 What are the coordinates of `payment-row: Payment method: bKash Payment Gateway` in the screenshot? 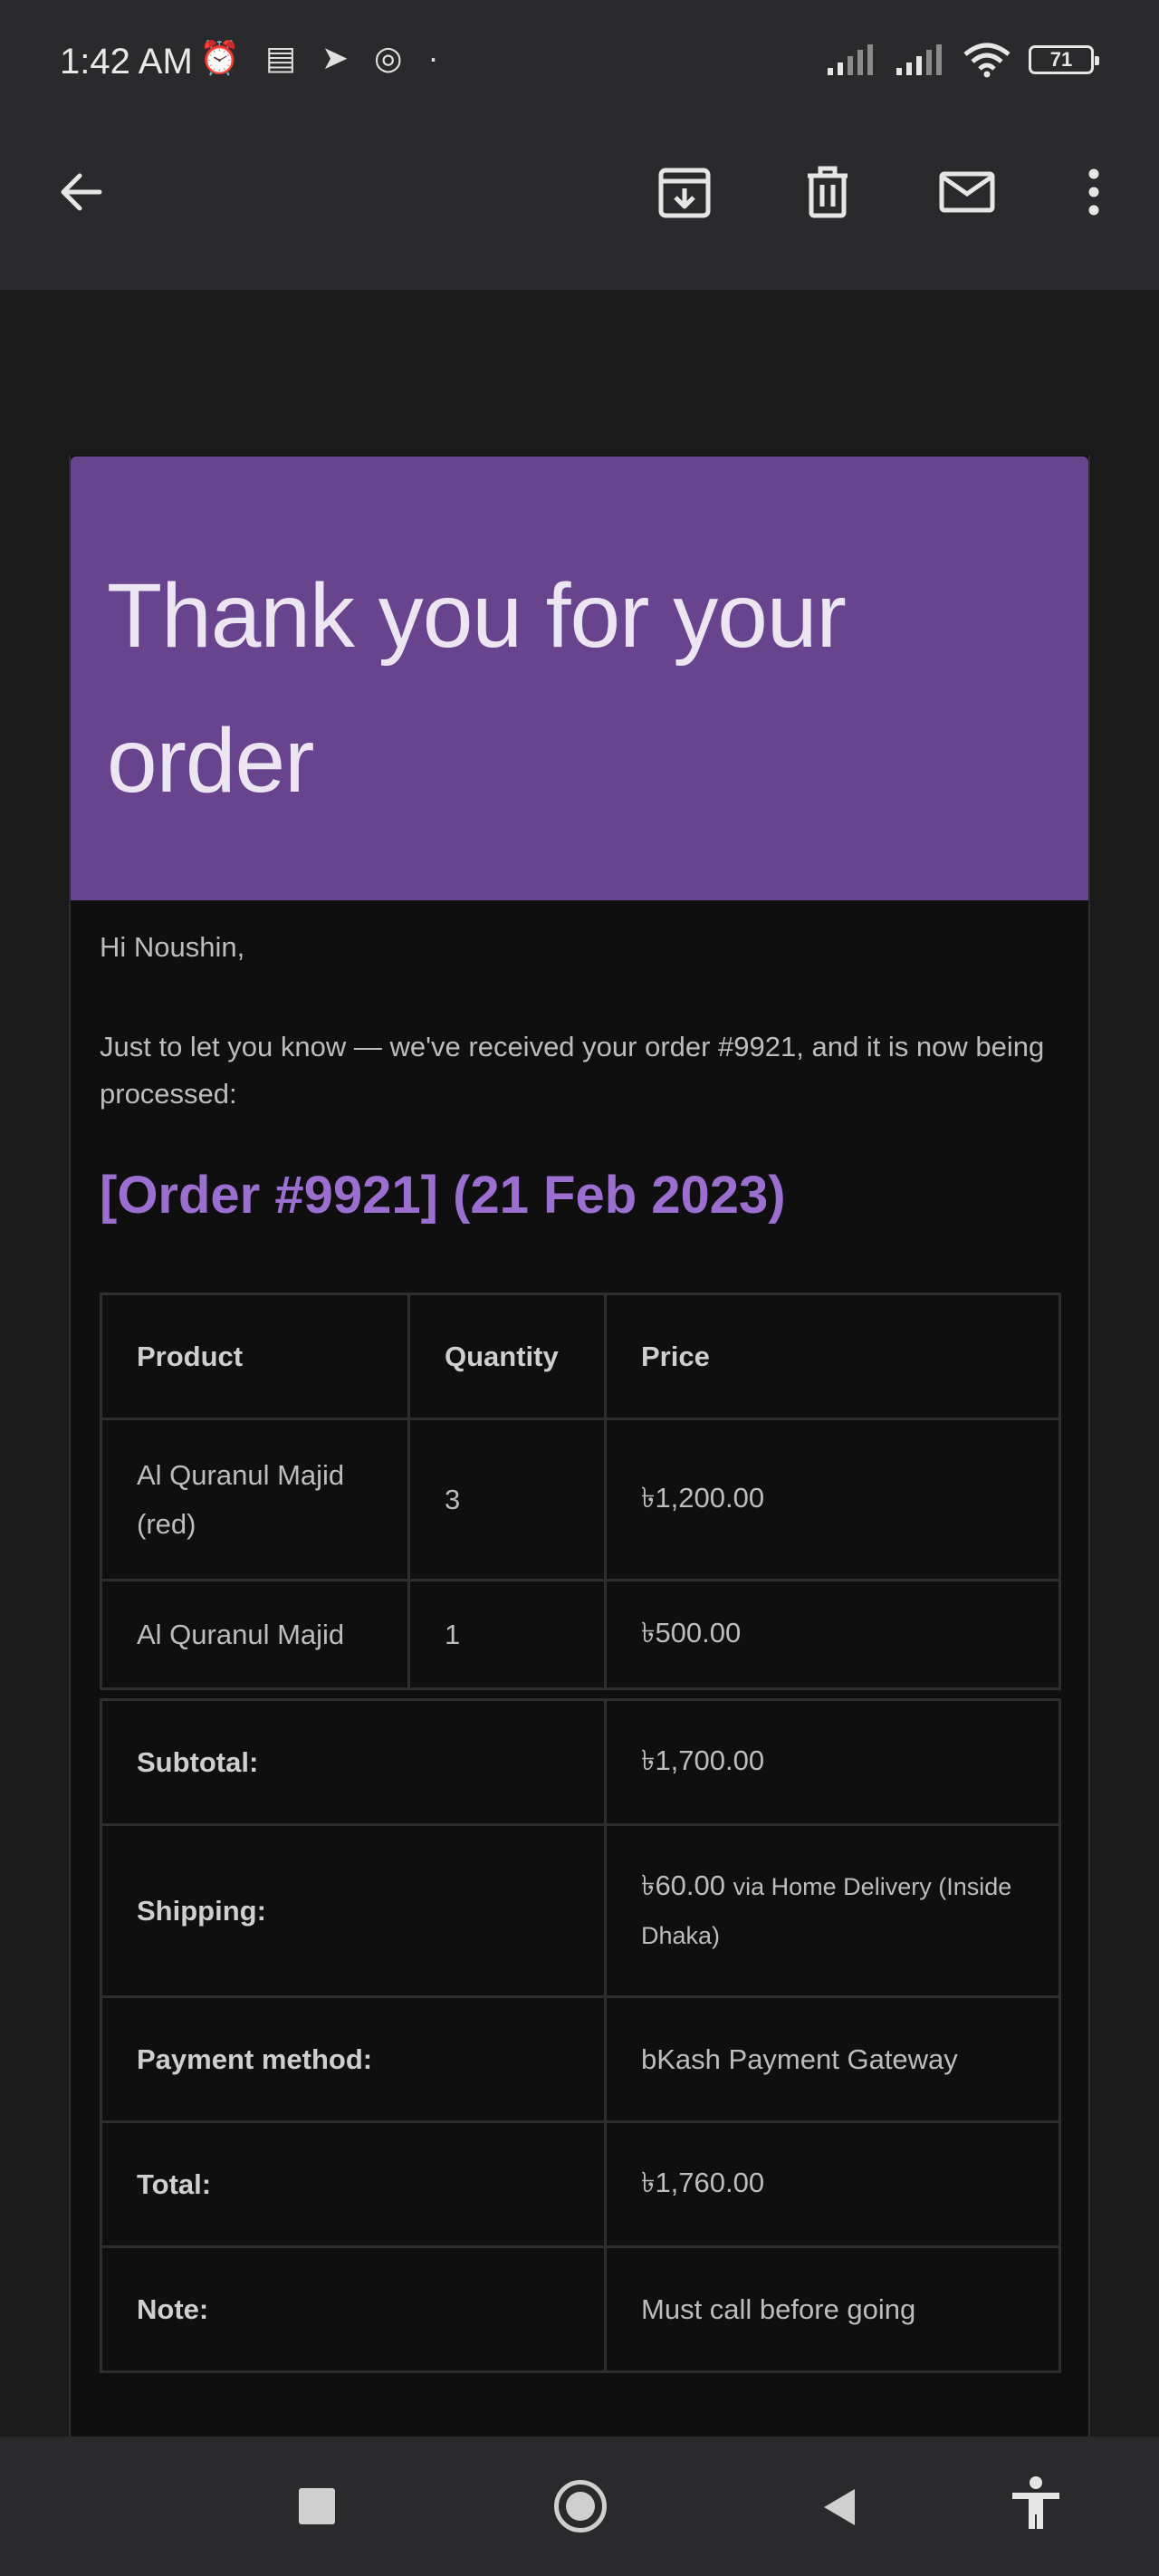 It's located at (580, 2059).